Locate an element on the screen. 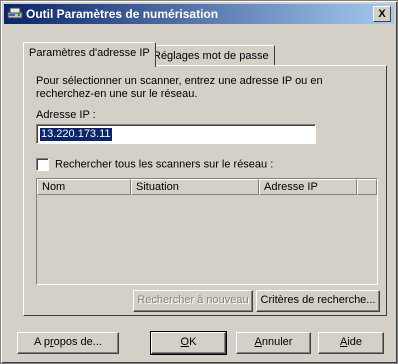 The width and height of the screenshot is (398, 364). search-again-button: Rechercher à nouveau is located at coordinates (193, 301).